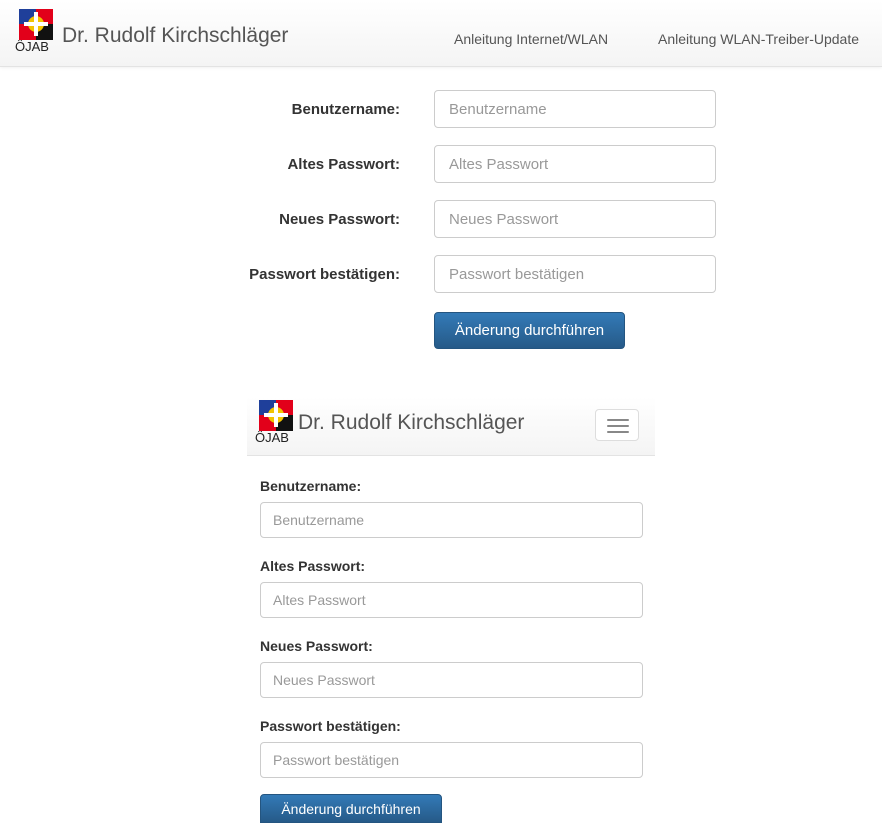 The image size is (882, 823). I want to click on old-password-input, so click(575, 164).